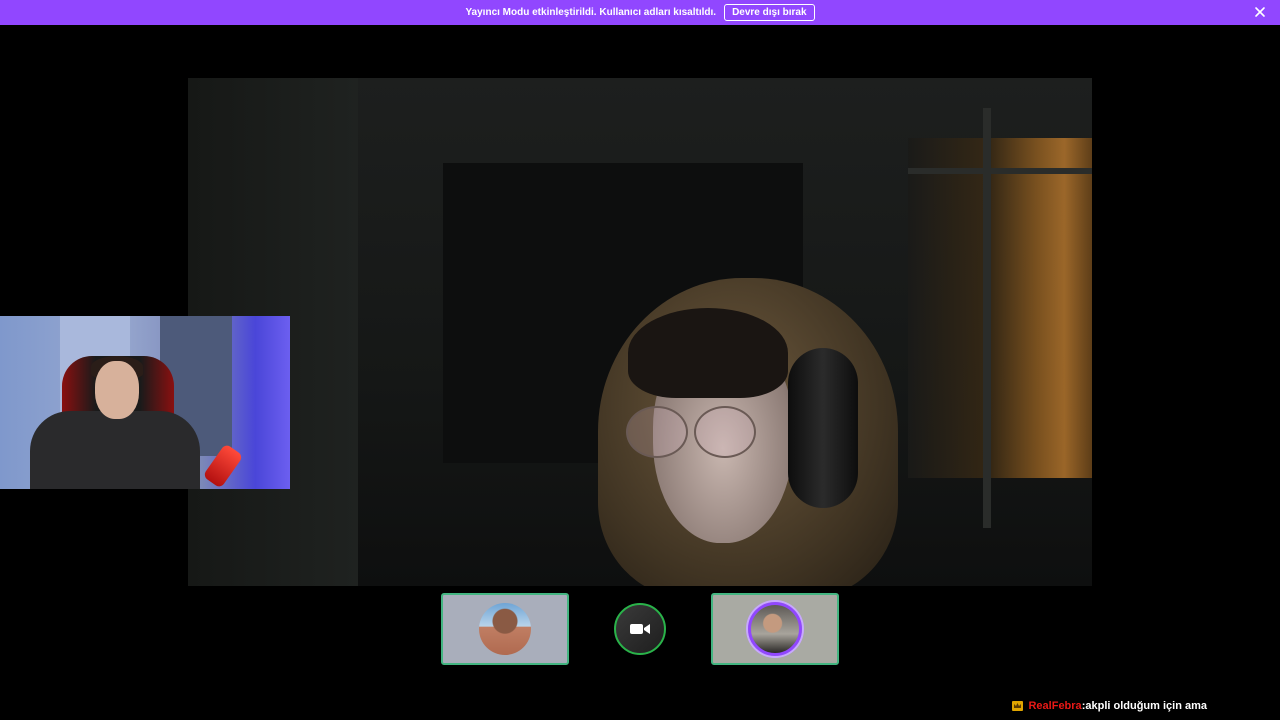 This screenshot has width=1280, height=720. I want to click on streamer-webcam, so click(145, 402).